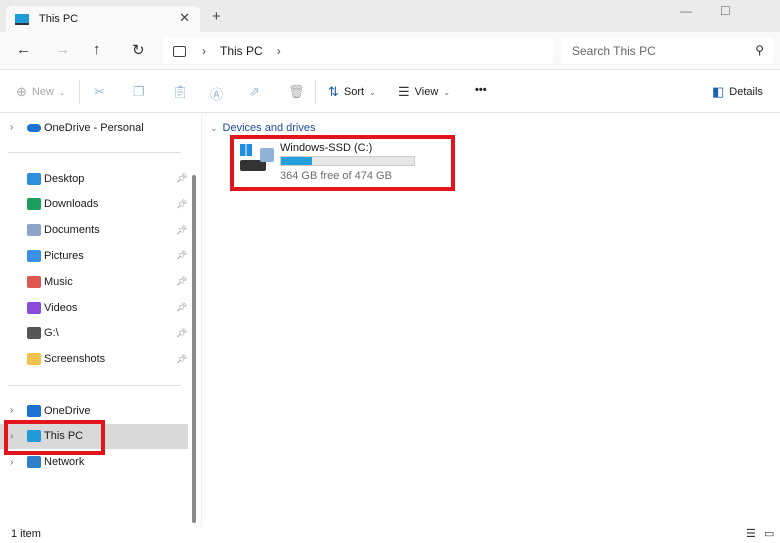 The width and height of the screenshot is (780, 543). I want to click on sort-button: ⇅ Sort ⌄, so click(352, 92).